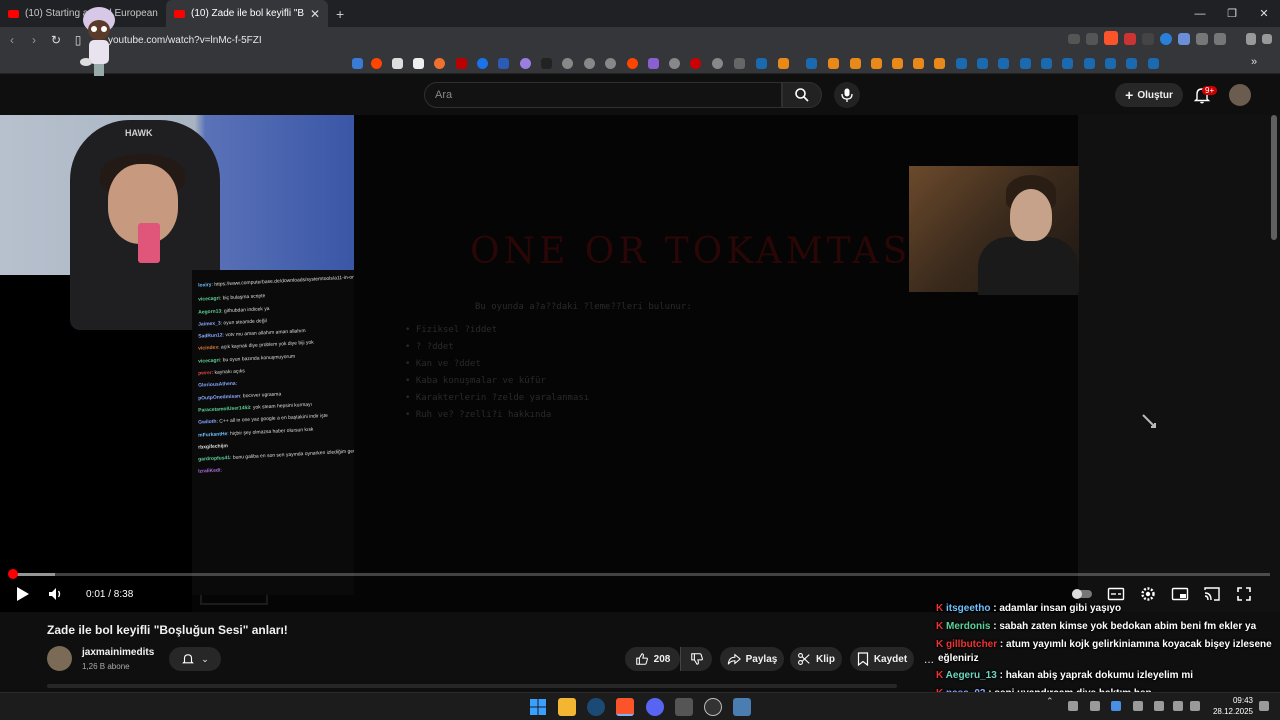  I want to click on music-icon, so click(1251, 39).